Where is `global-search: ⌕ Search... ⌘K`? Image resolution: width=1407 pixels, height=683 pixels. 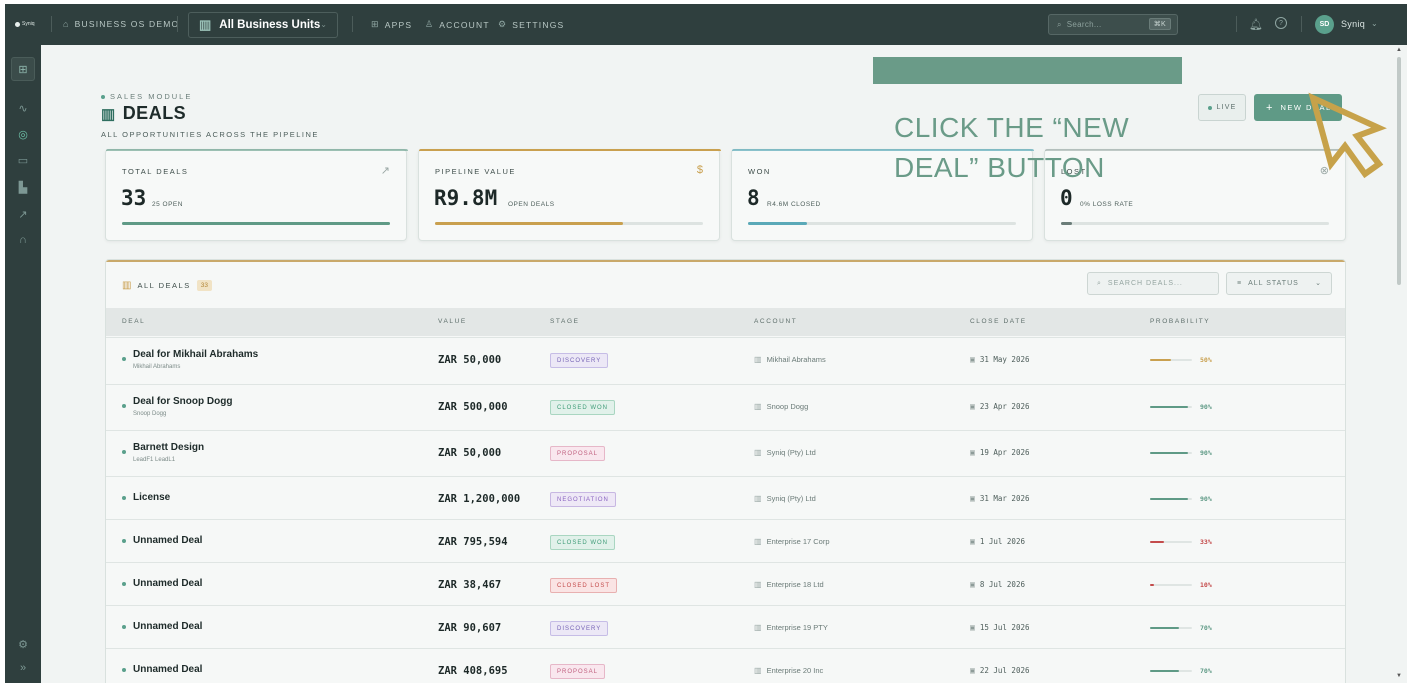 global-search: ⌕ Search... ⌘K is located at coordinates (1113, 24).